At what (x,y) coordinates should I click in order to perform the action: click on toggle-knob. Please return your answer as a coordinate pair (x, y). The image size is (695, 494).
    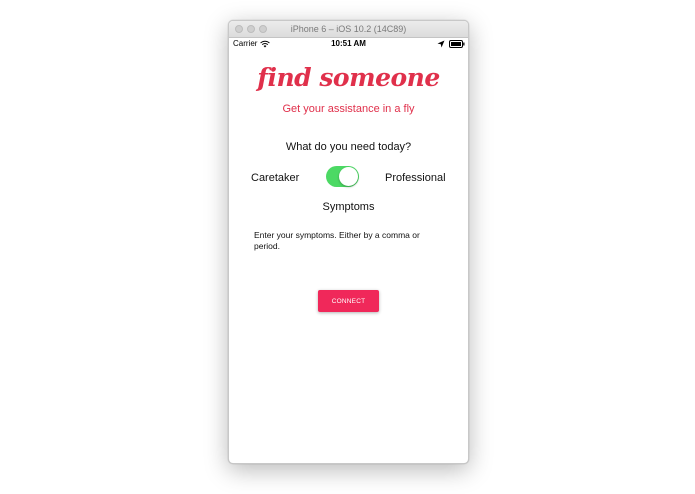
    Looking at the image, I should click on (348, 176).